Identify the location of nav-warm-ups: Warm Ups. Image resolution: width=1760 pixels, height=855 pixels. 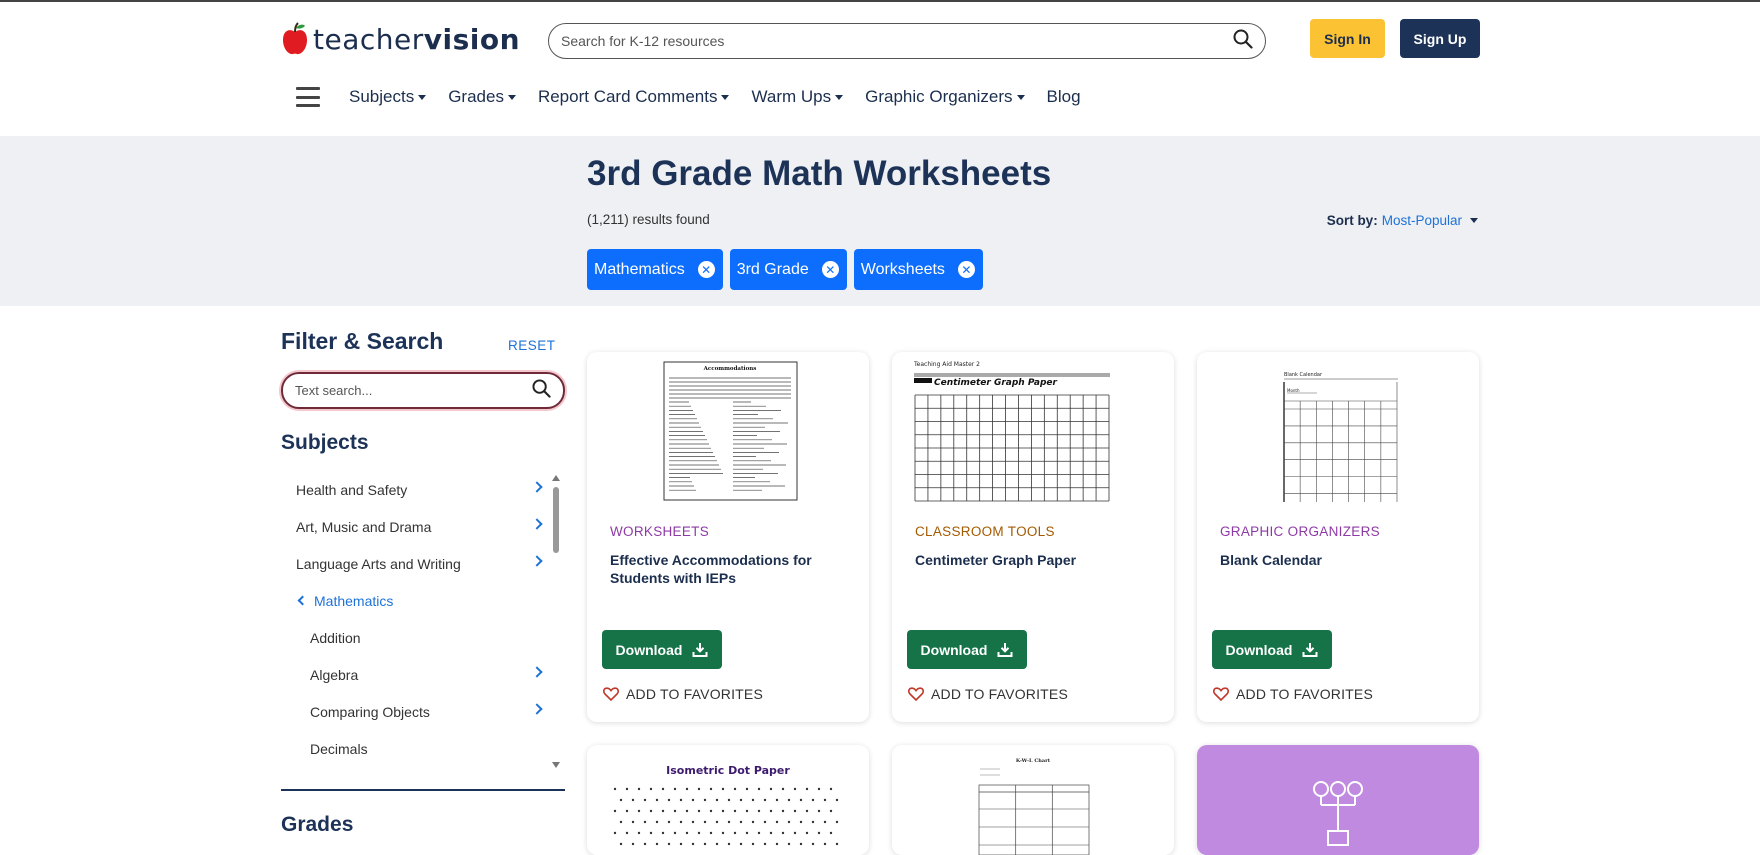
(797, 97).